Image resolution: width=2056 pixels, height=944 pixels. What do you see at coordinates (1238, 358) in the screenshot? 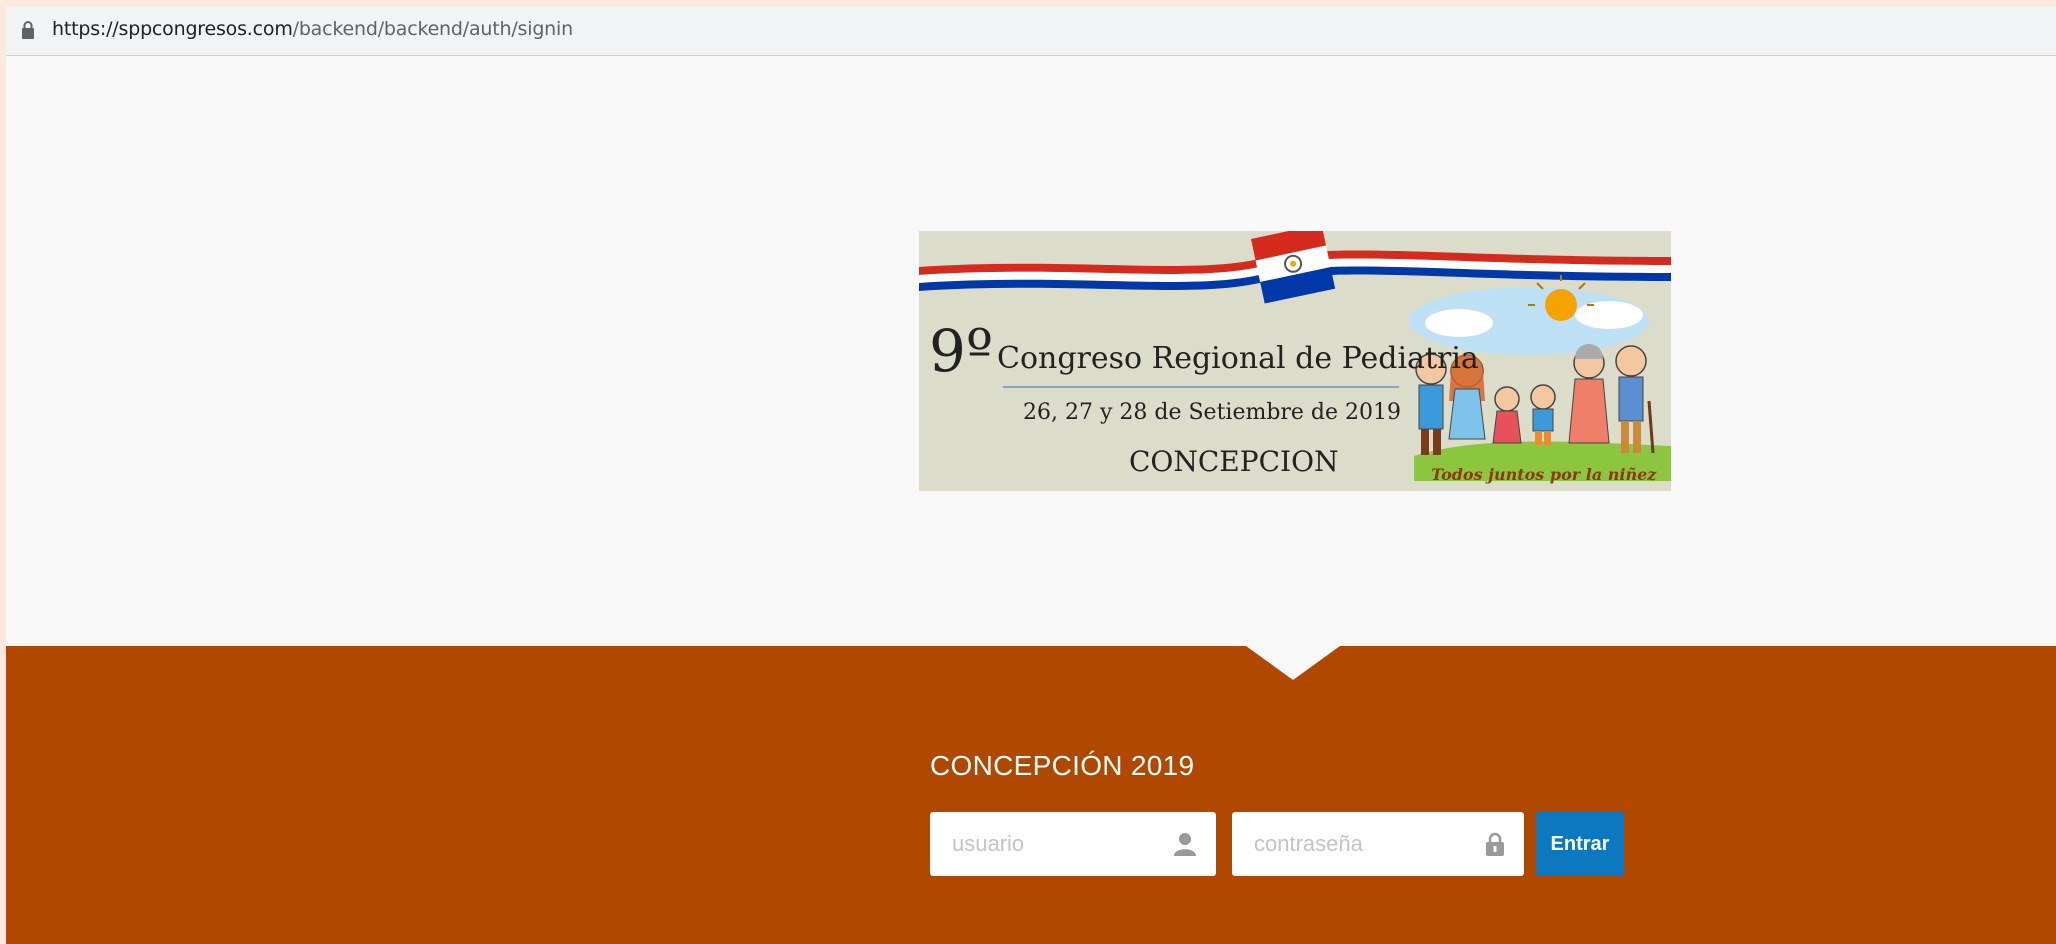
I see `banner-title: Congreso Regional de Pediatria` at bounding box center [1238, 358].